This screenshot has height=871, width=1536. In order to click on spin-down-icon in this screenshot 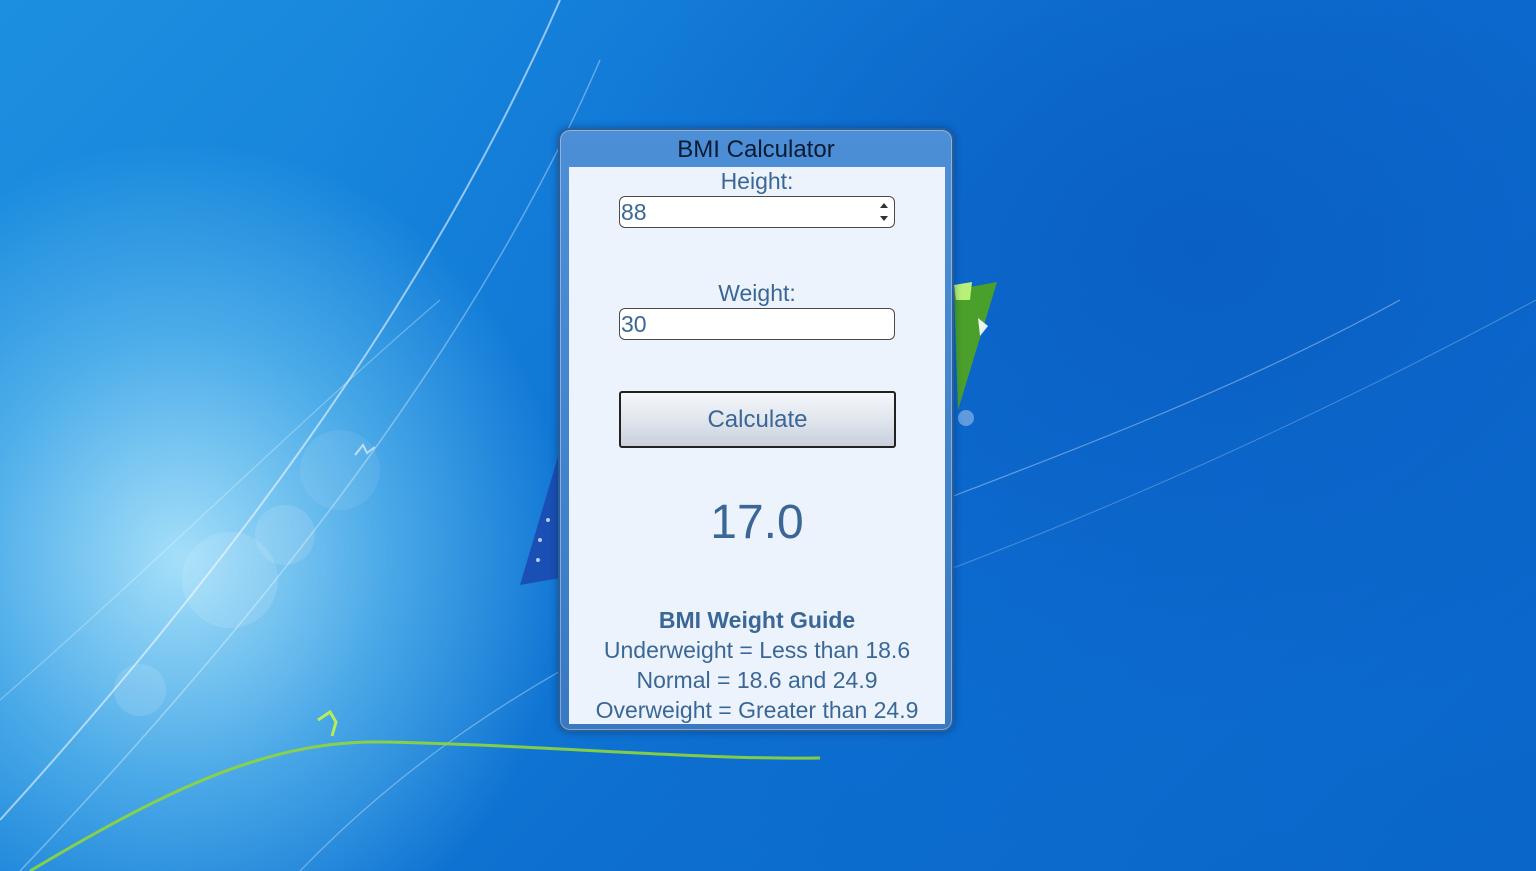, I will do `click(884, 218)`.